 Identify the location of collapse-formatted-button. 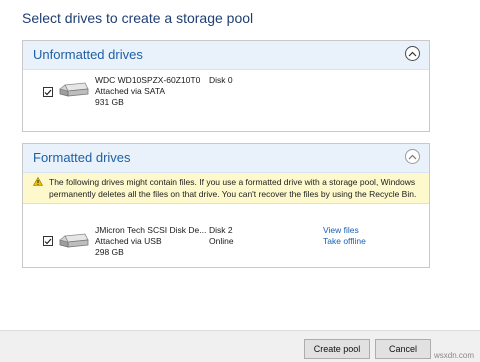
(412, 156).